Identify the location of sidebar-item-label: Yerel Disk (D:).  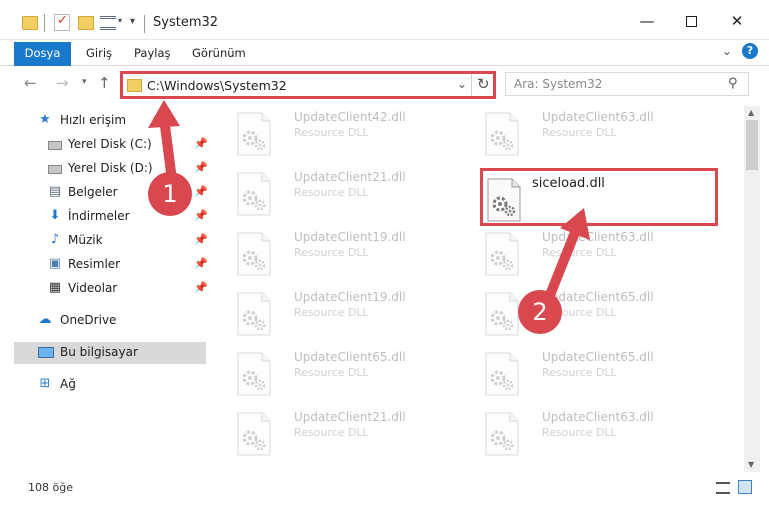
(110, 168).